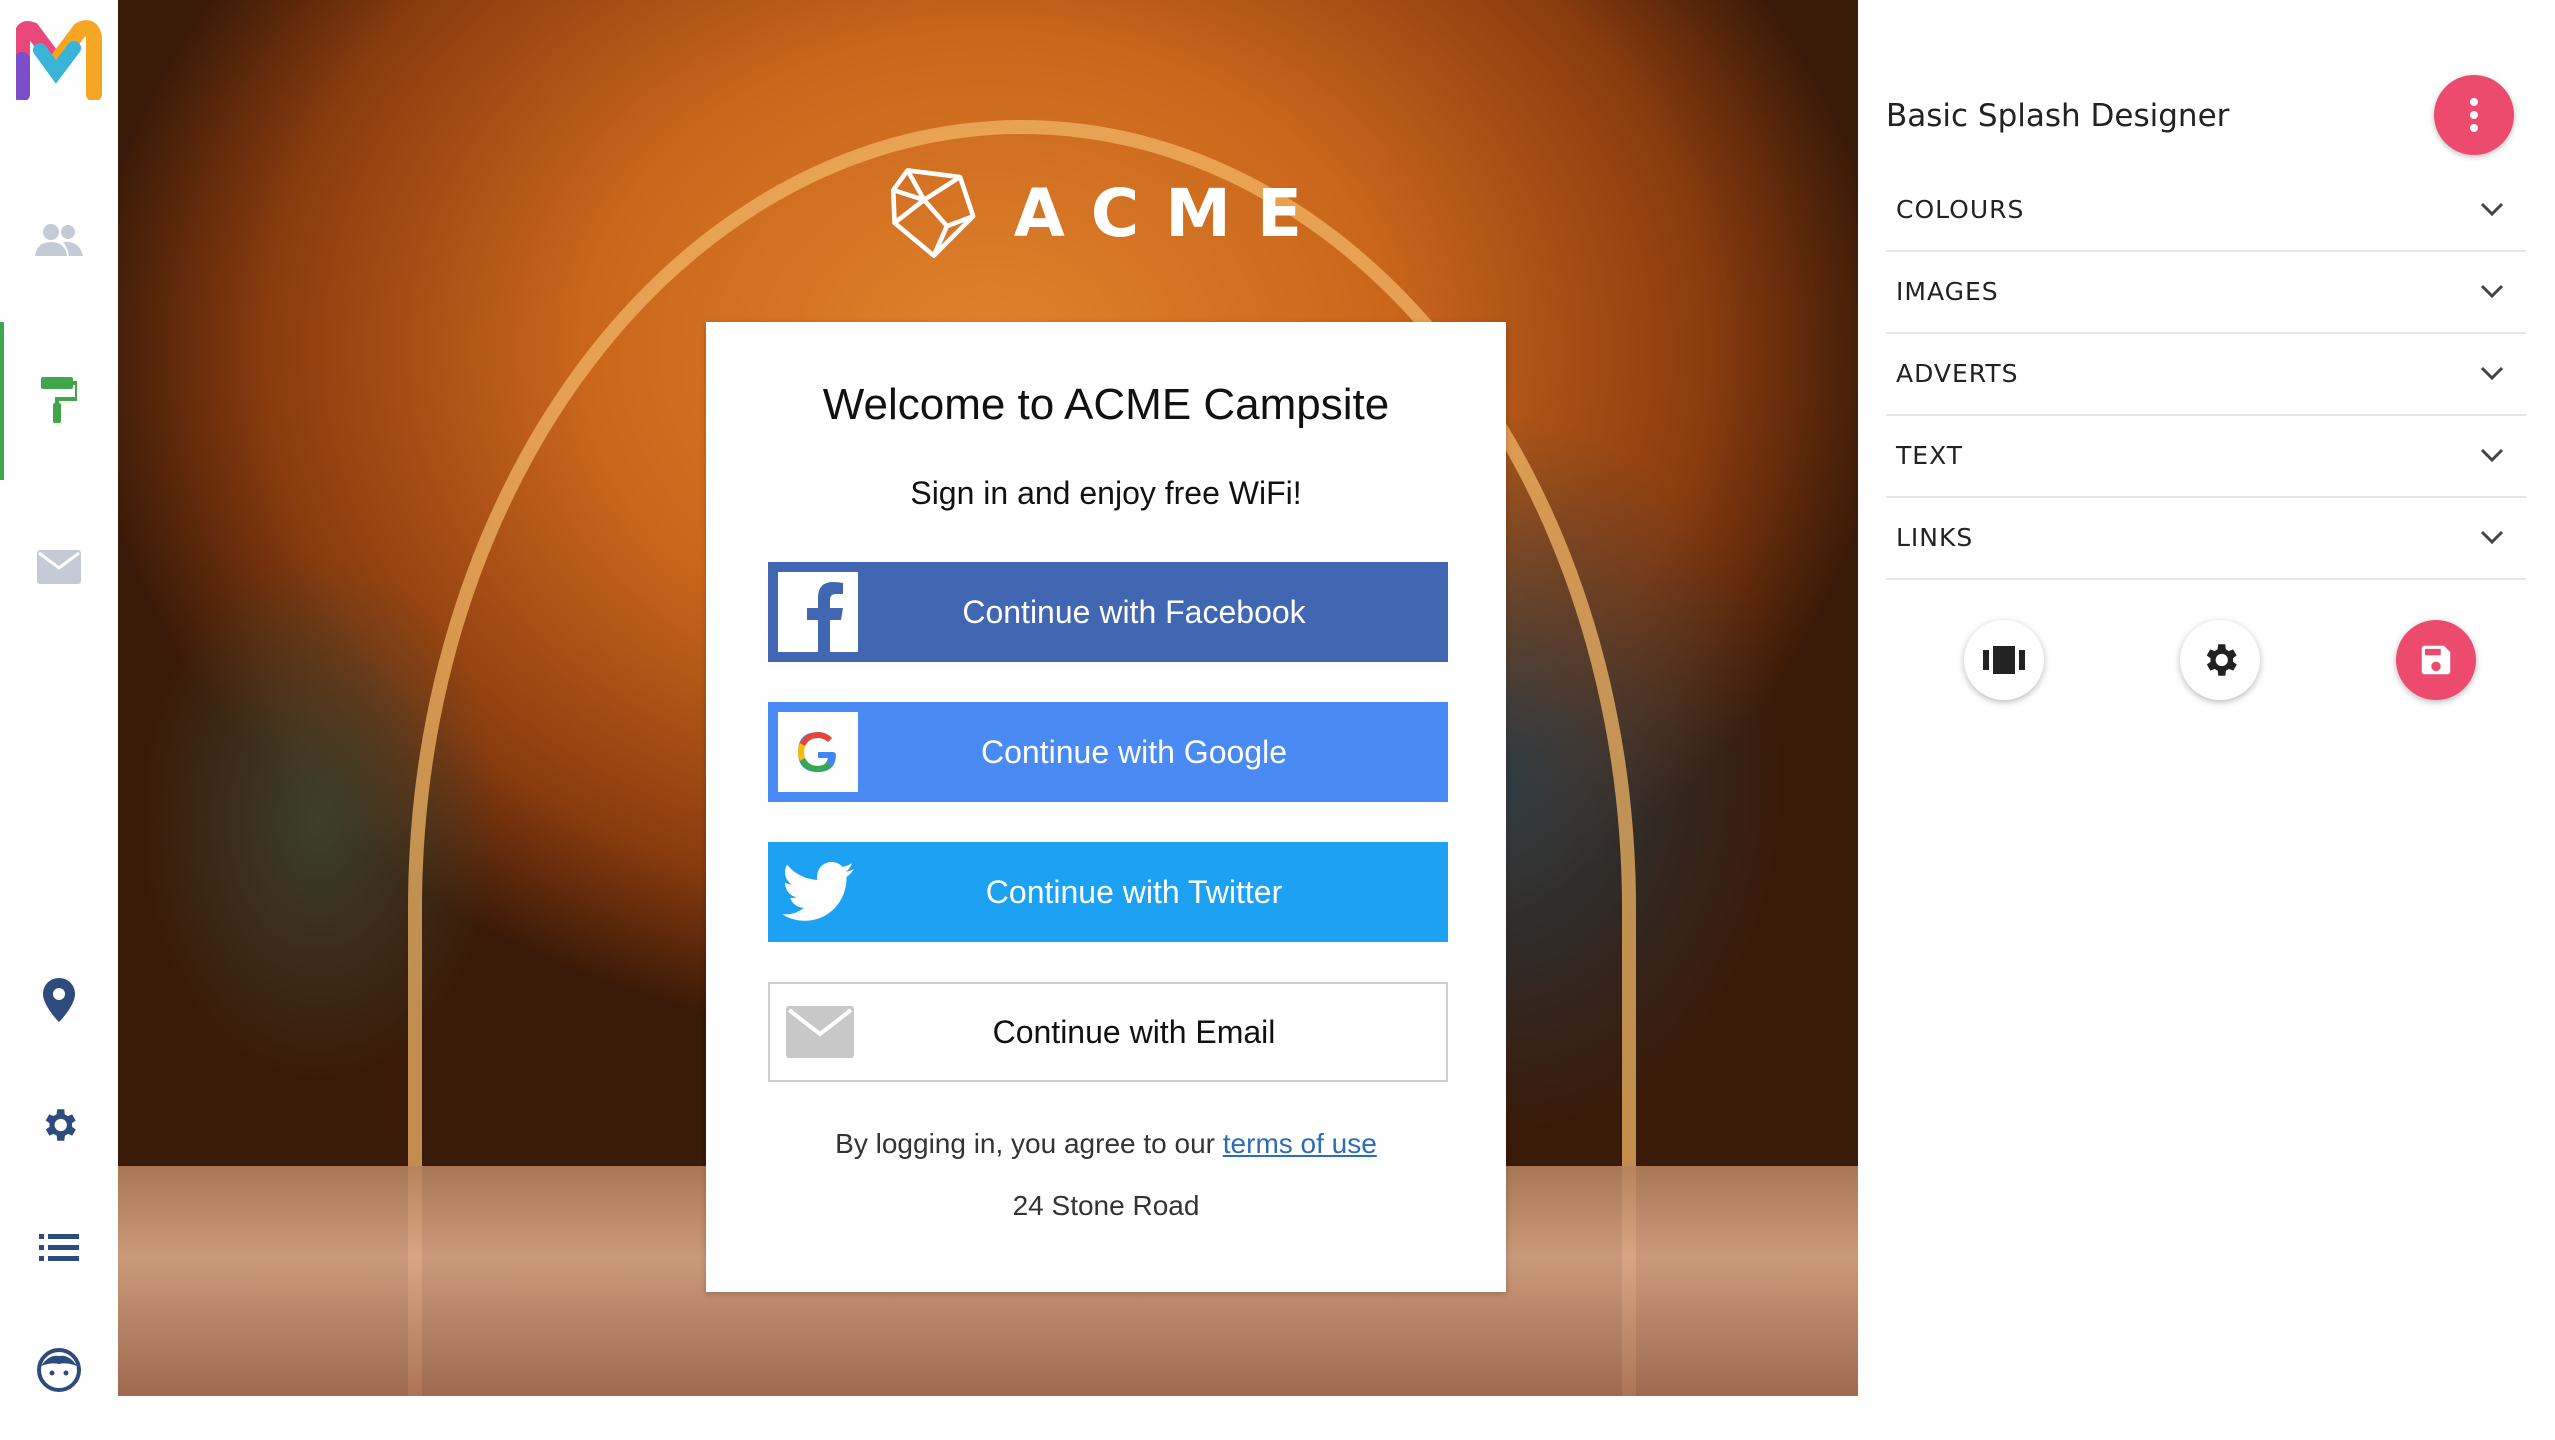  I want to click on section-label: IMAGES, so click(1947, 291).